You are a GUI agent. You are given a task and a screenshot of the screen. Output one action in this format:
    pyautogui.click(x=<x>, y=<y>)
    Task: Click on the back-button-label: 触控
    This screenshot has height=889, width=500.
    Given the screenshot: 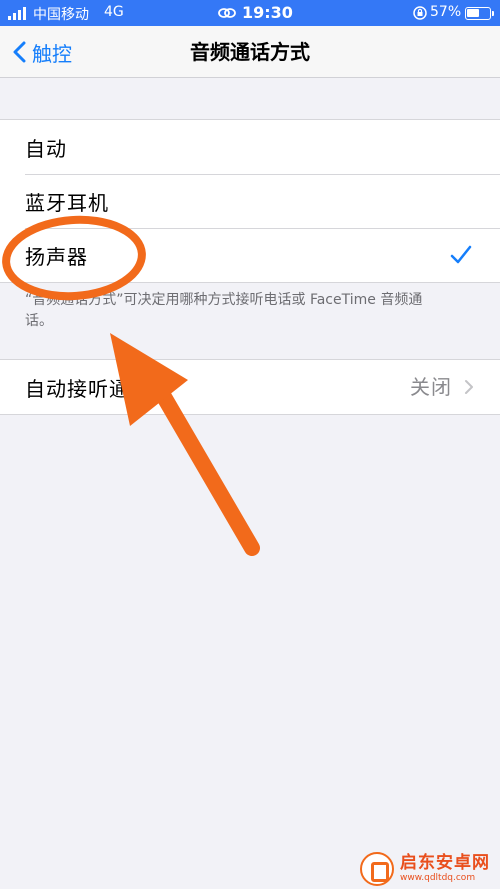 What is the action you would take?
    pyautogui.click(x=52, y=53)
    